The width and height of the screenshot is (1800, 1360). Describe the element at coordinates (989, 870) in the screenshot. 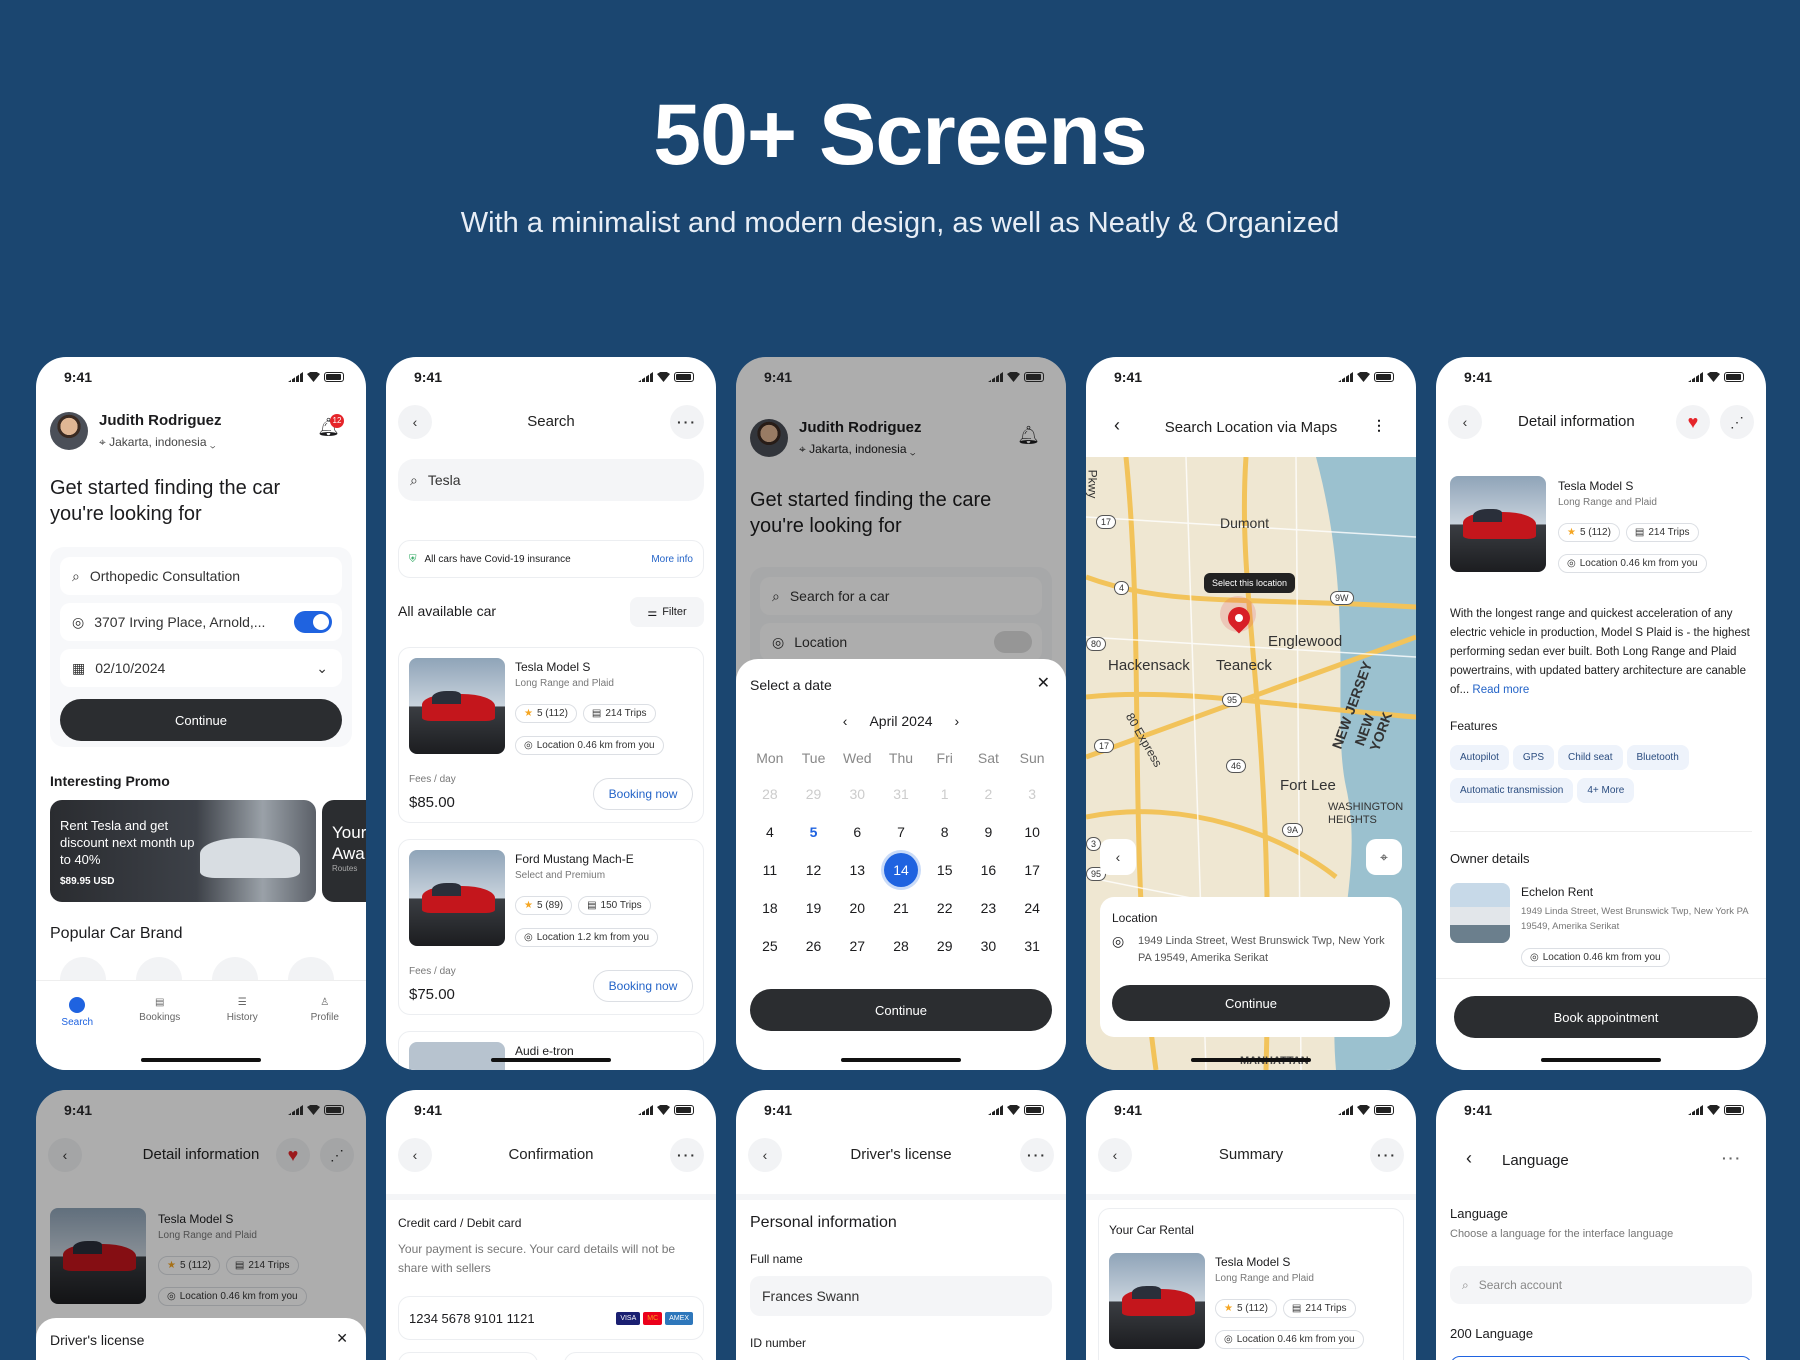

I see `calendar-day: 16` at that location.